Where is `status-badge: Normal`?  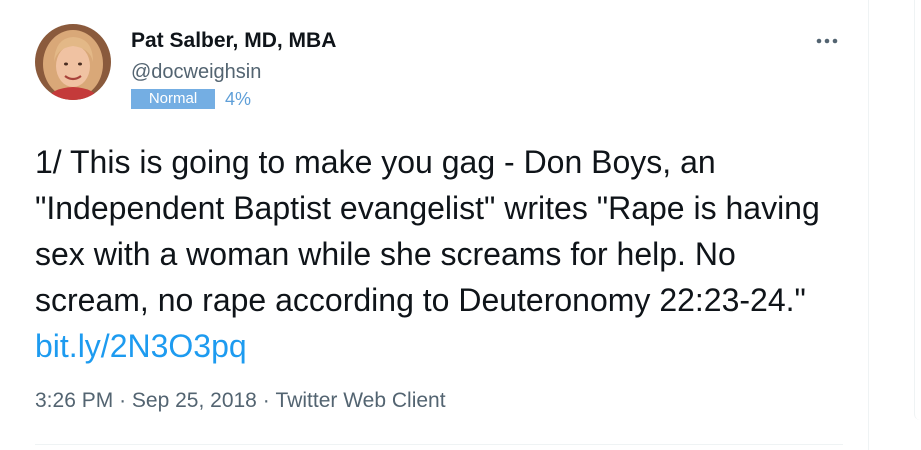
status-badge: Normal is located at coordinates (173, 99).